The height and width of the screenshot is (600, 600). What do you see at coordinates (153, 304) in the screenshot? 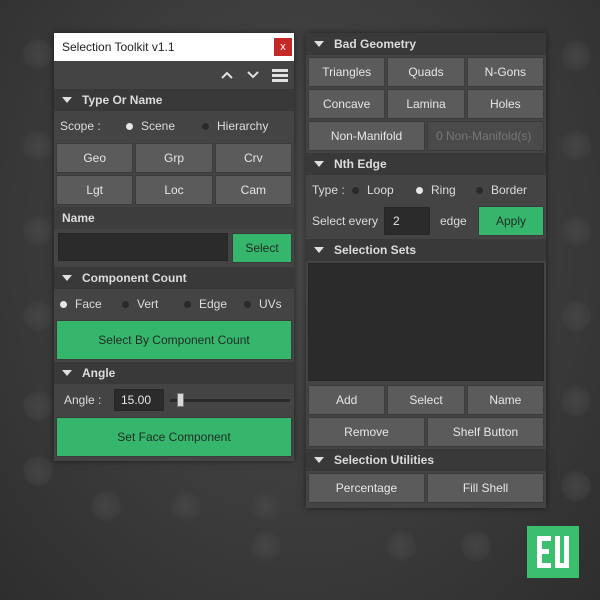
I see `vert-radio: Vert` at bounding box center [153, 304].